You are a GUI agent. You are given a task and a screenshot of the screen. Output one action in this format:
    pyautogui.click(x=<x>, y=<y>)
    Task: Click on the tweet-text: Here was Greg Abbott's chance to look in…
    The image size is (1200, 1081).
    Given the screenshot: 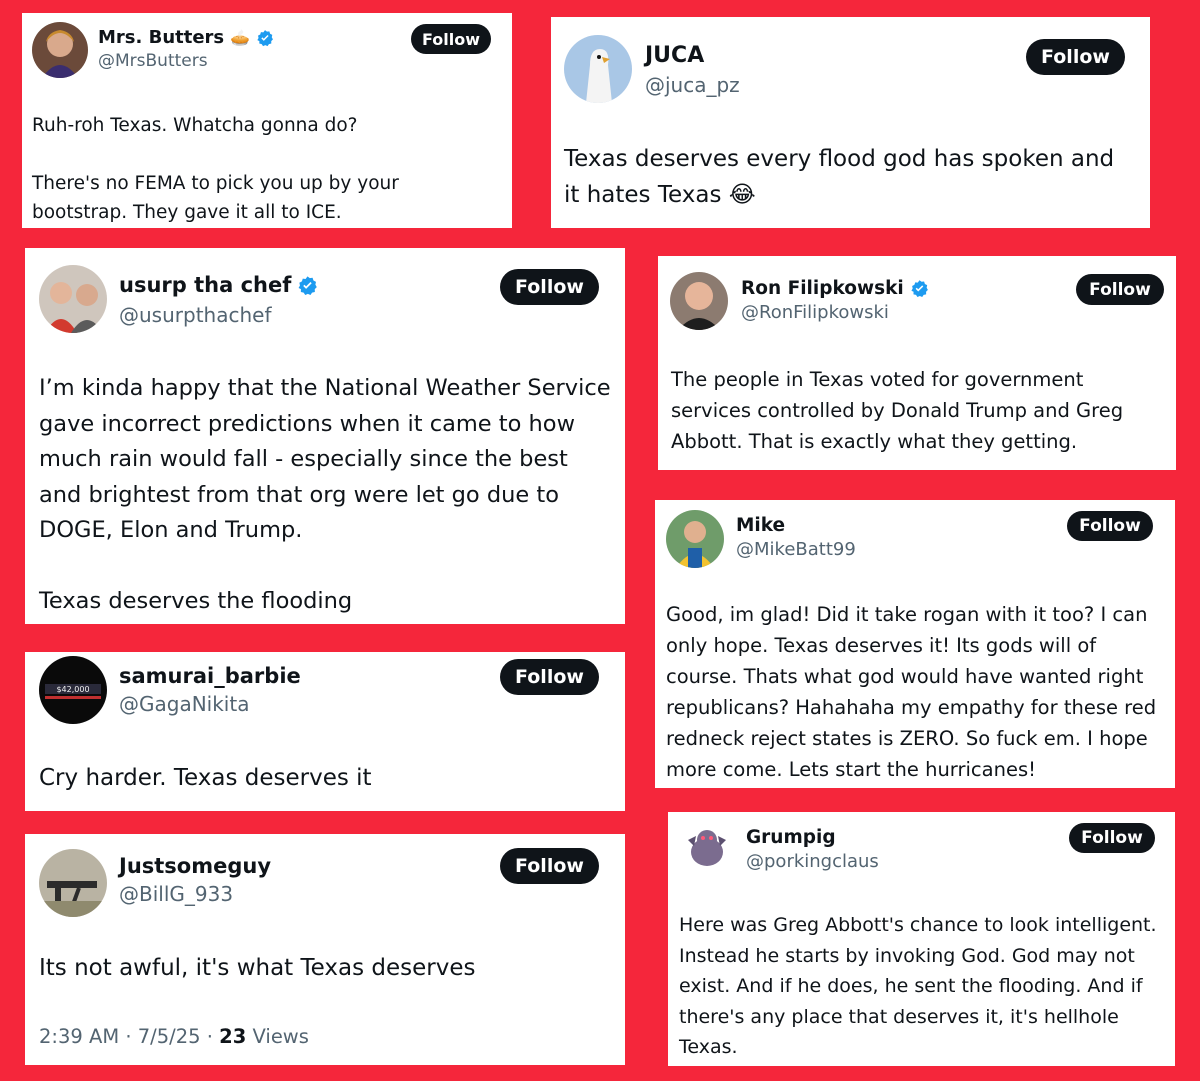 What is the action you would take?
    pyautogui.click(x=918, y=986)
    